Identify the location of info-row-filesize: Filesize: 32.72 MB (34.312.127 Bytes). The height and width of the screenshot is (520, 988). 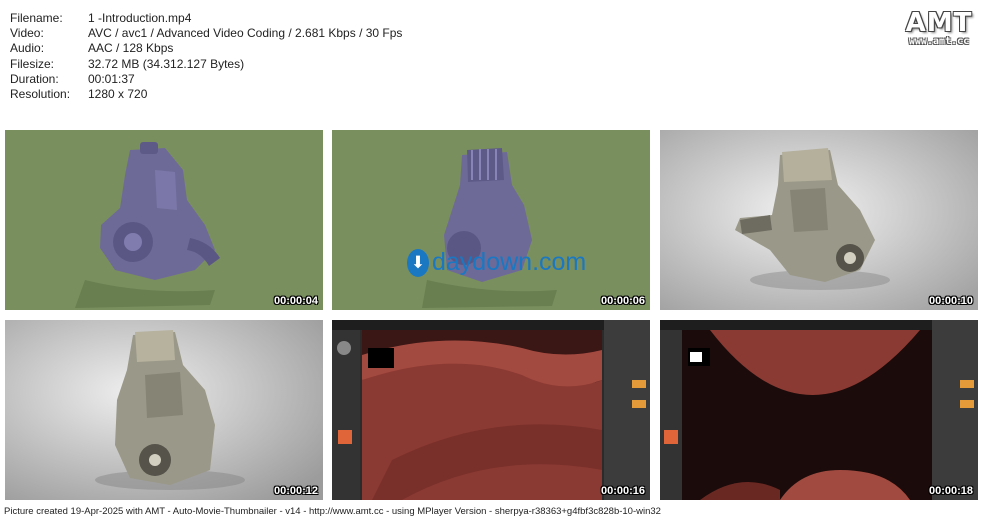
(206, 64).